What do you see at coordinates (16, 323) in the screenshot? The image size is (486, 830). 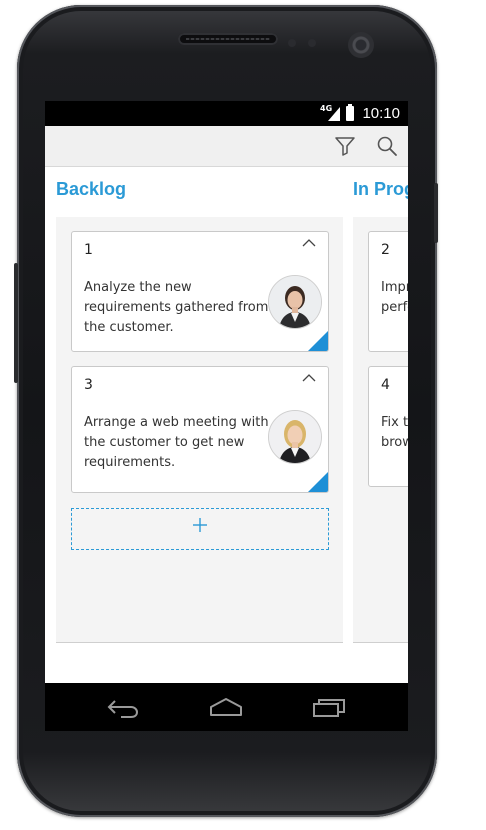 I see `volume-button` at bounding box center [16, 323].